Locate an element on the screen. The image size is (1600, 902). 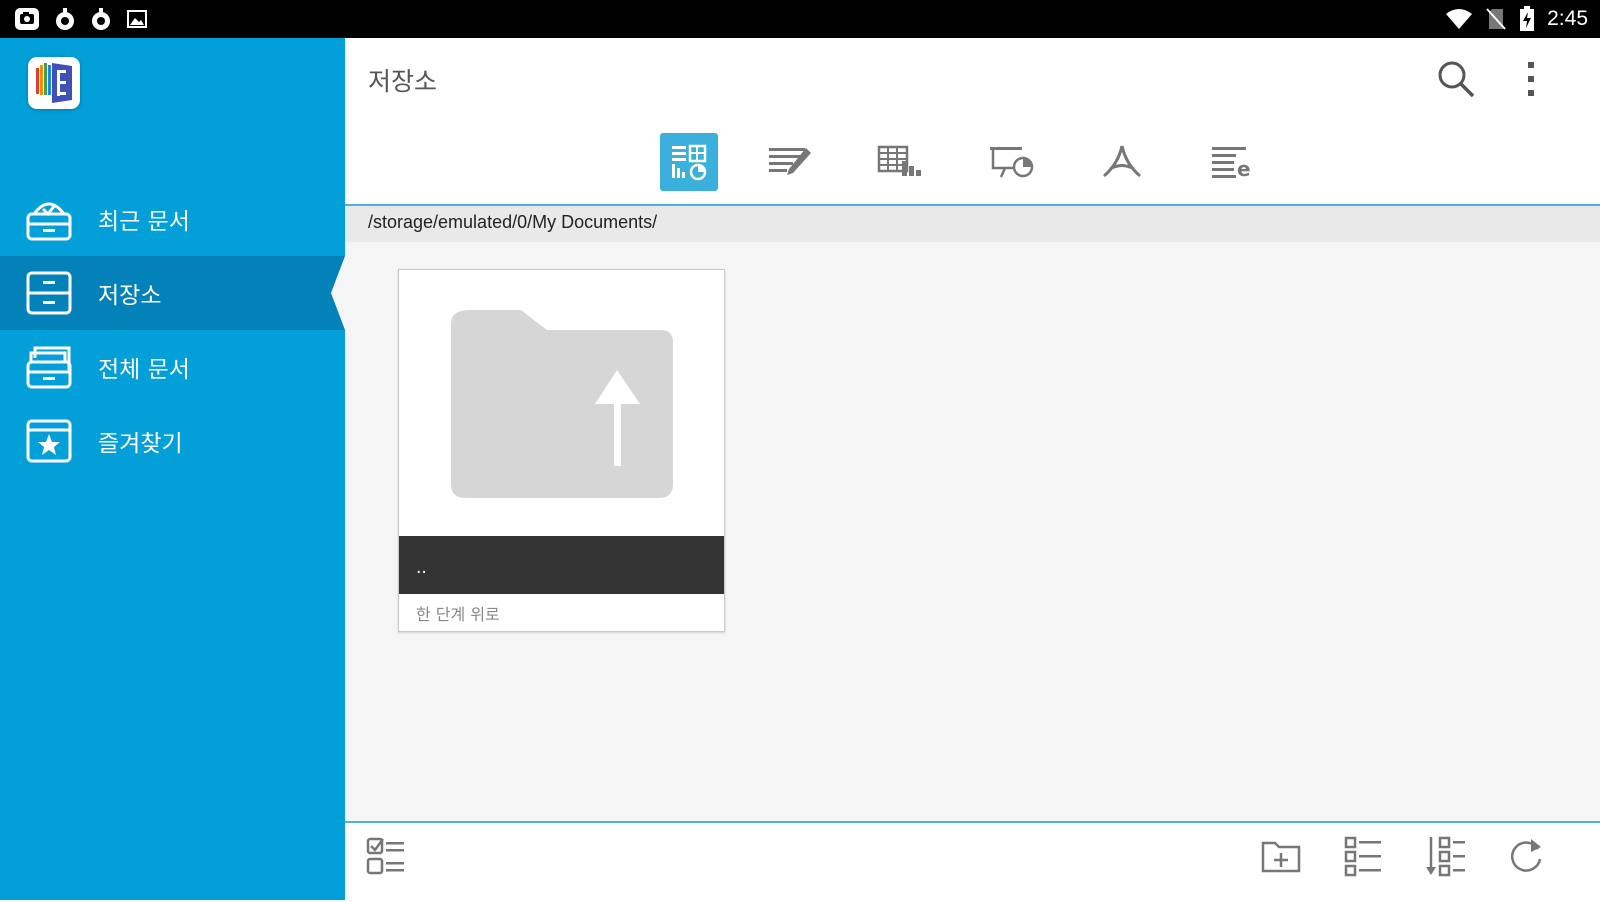
pdf-icon is located at coordinates (1122, 161).